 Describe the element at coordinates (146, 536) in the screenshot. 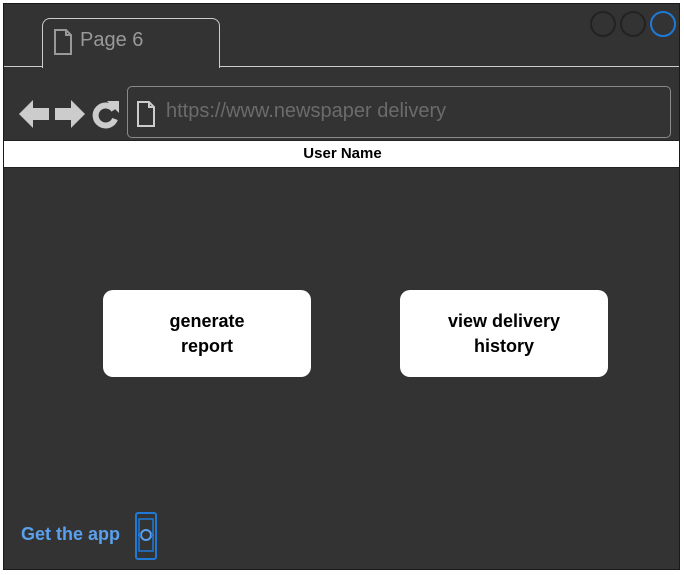

I see `mobile-phone-icon` at that location.